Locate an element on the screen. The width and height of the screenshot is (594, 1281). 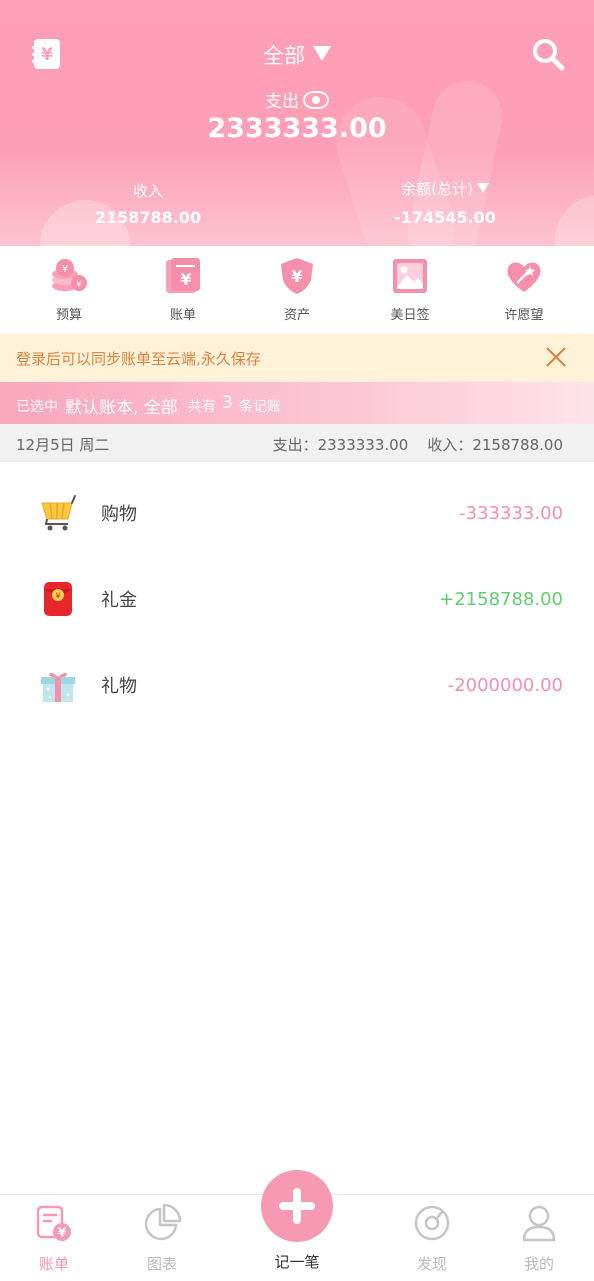
shortcut-daily-card: 美日签 is located at coordinates (410, 289).